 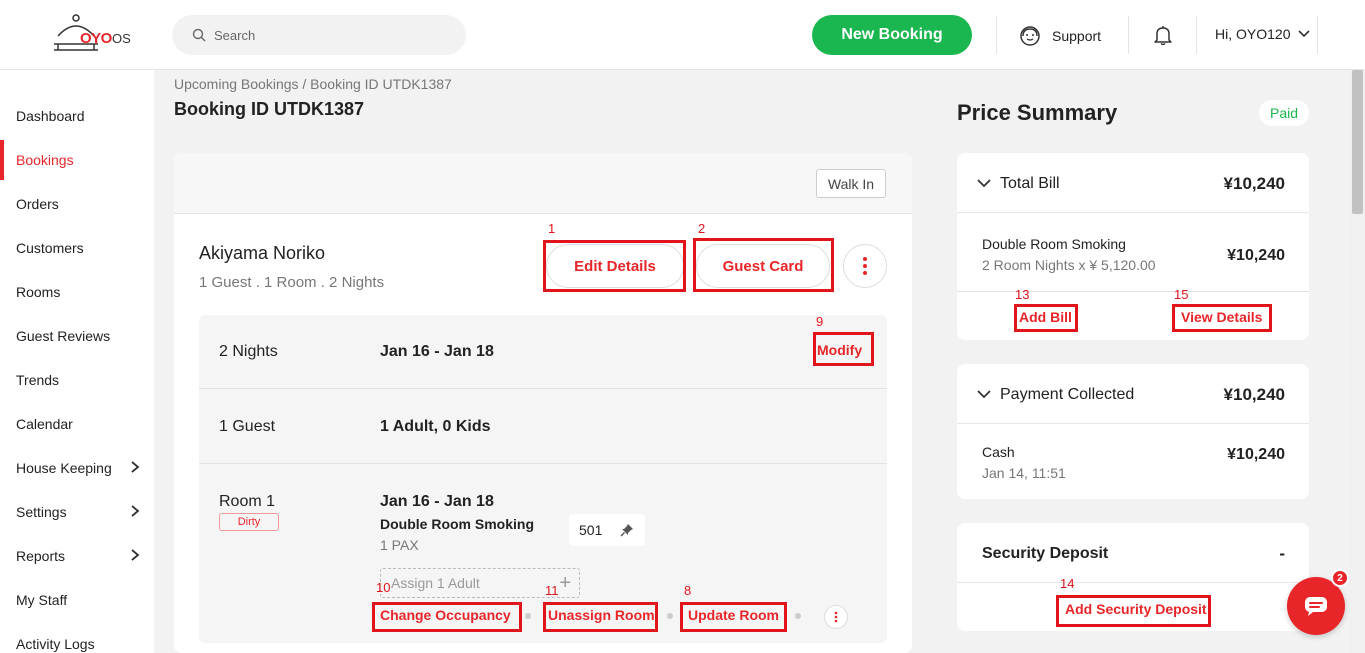 What do you see at coordinates (552, 590) in the screenshot?
I see `annotation-label: 11` at bounding box center [552, 590].